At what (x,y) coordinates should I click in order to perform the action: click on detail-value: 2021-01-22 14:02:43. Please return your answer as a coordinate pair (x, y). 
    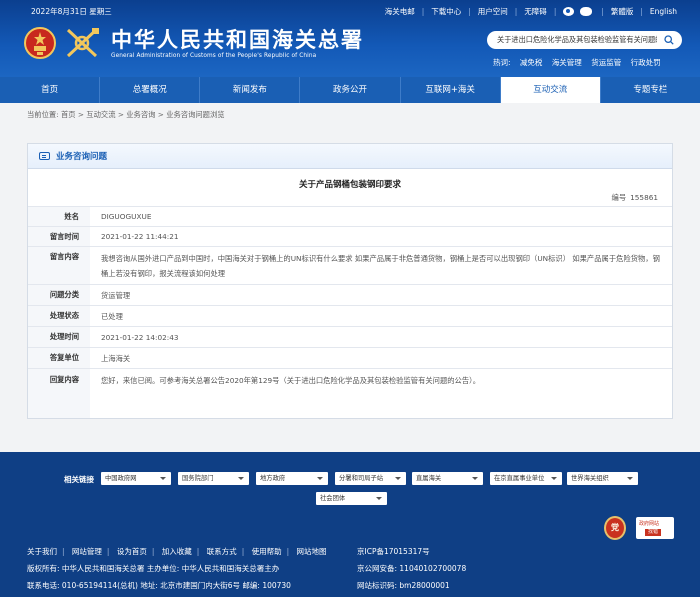
    Looking at the image, I should click on (381, 337).